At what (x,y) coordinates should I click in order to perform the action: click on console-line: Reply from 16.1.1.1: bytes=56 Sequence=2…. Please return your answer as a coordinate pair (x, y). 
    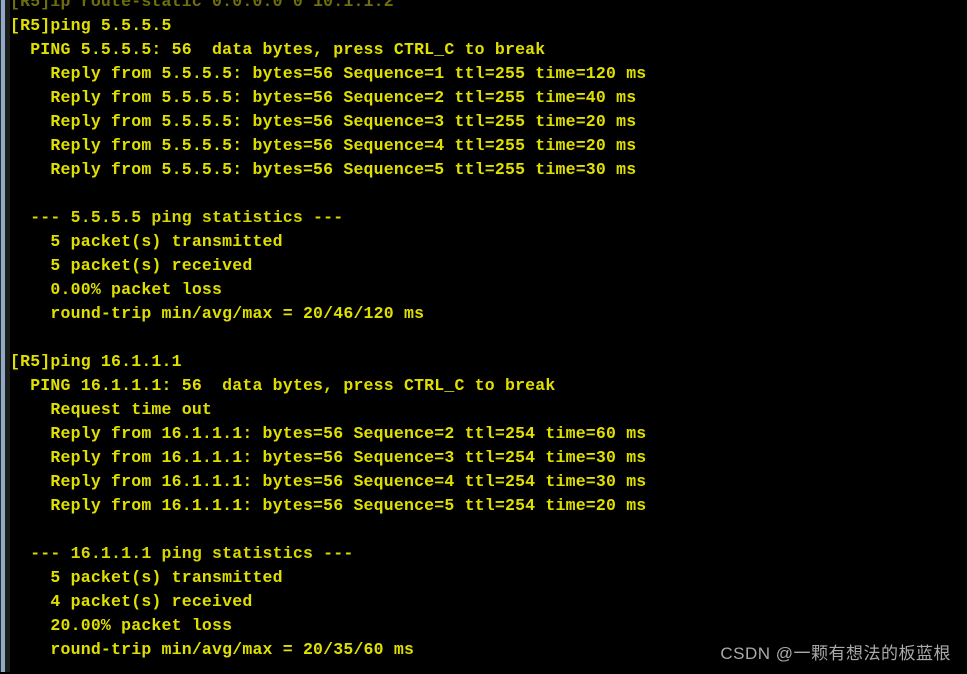
    Looking at the image, I should click on (328, 433).